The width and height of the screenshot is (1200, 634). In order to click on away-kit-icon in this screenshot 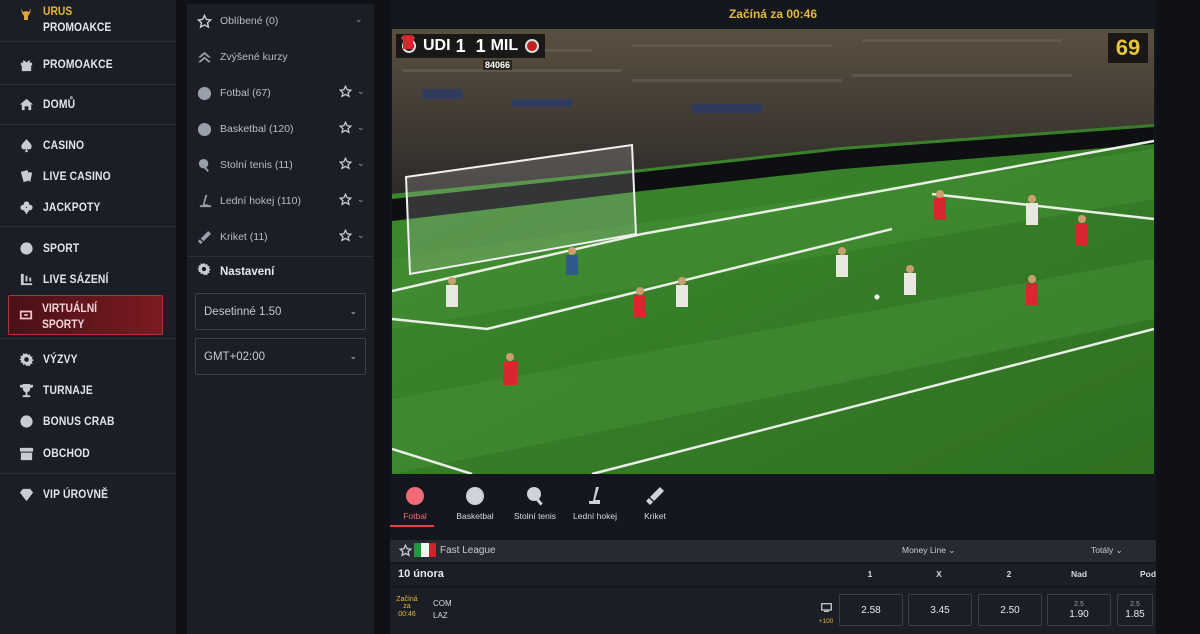, I will do `click(408, 42)`.